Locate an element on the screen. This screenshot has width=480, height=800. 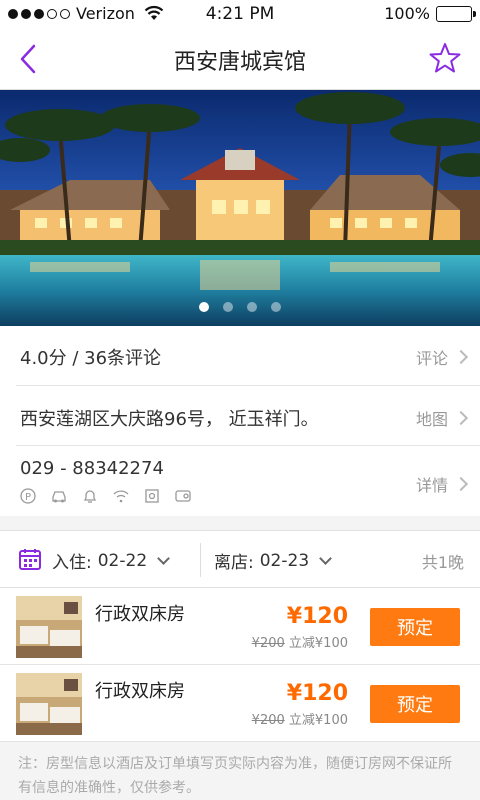
bell-icon is located at coordinates (90, 496).